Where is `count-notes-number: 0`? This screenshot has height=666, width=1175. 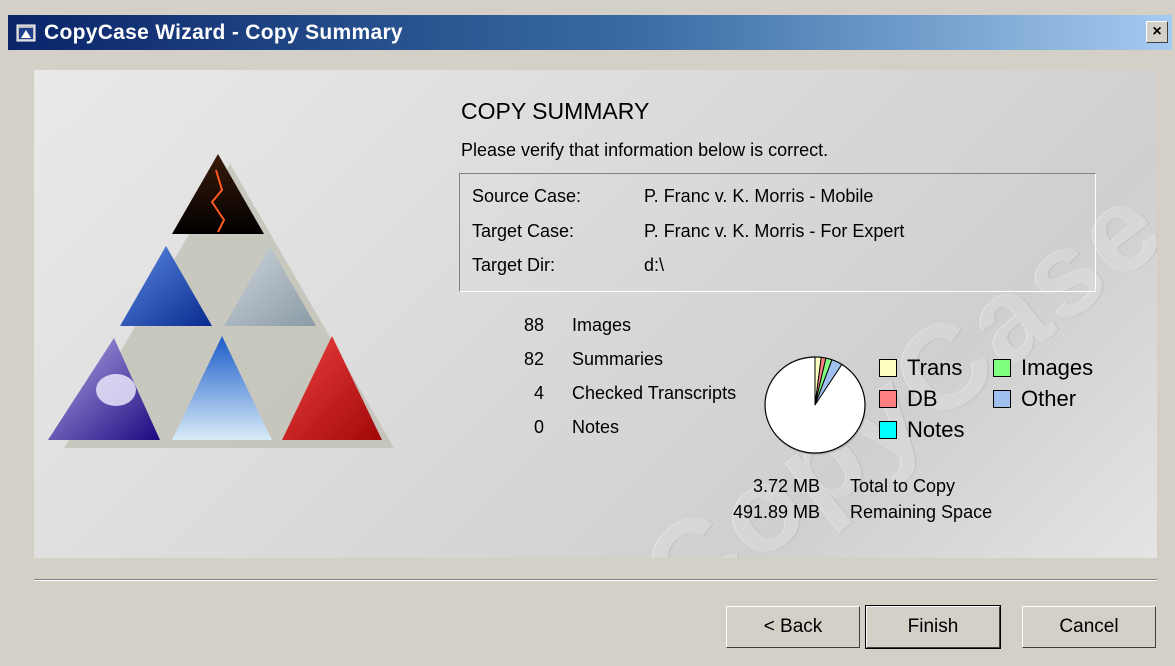
count-notes-number: 0 is located at coordinates (538, 427).